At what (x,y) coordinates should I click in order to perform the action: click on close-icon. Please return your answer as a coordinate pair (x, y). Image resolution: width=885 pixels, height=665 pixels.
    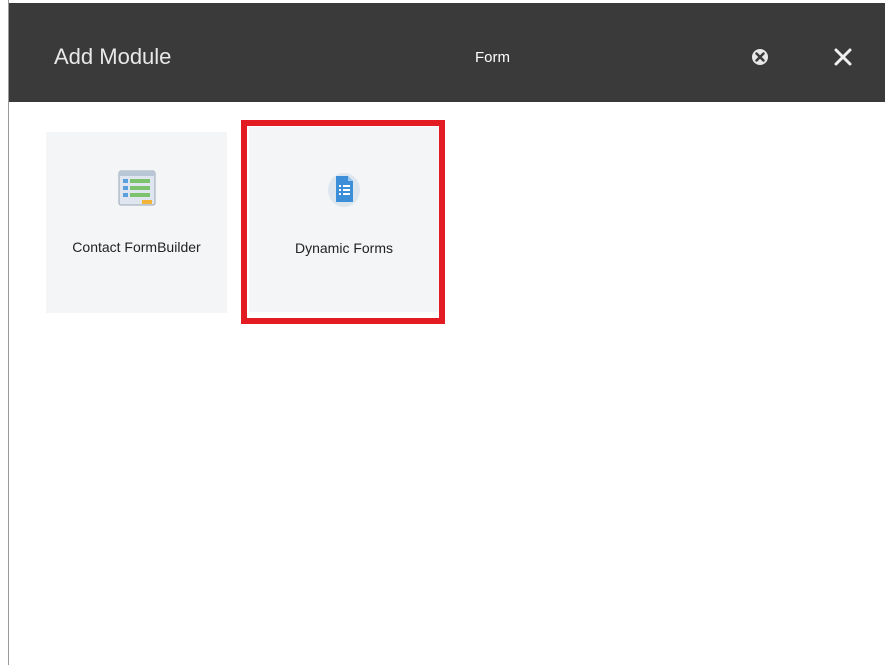
    Looking at the image, I should click on (843, 57).